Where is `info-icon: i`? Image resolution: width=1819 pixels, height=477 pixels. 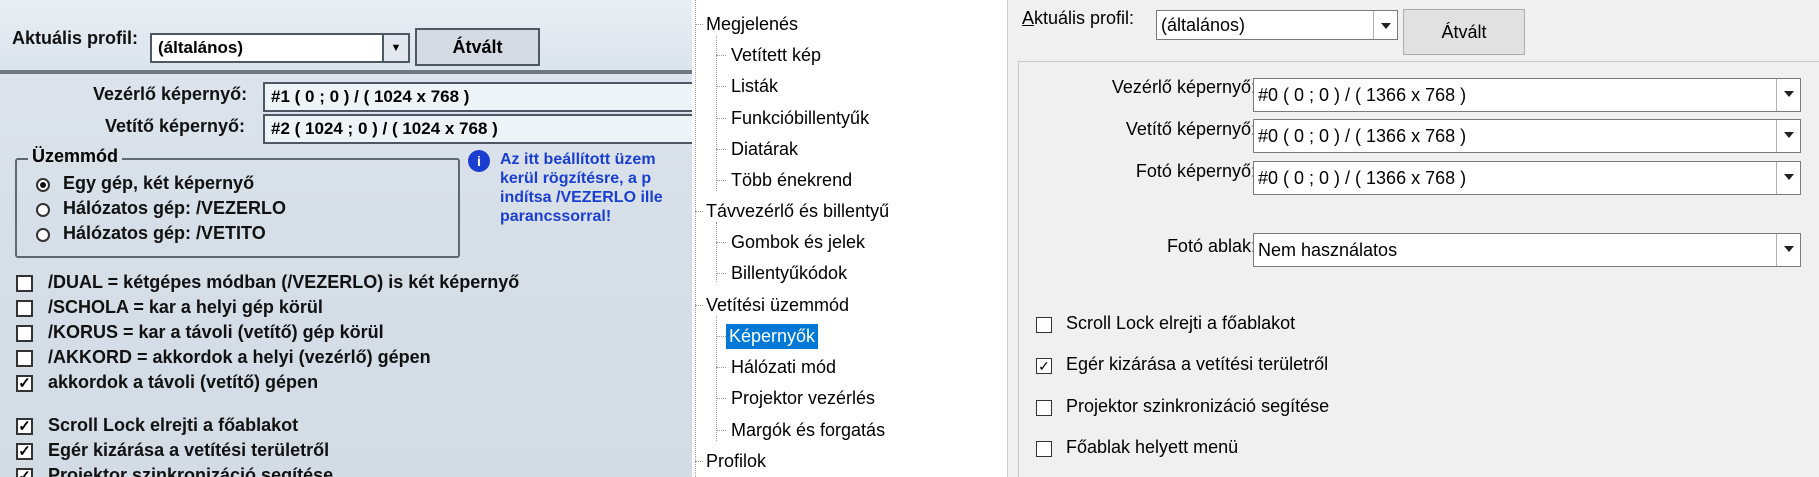
info-icon: i is located at coordinates (479, 161).